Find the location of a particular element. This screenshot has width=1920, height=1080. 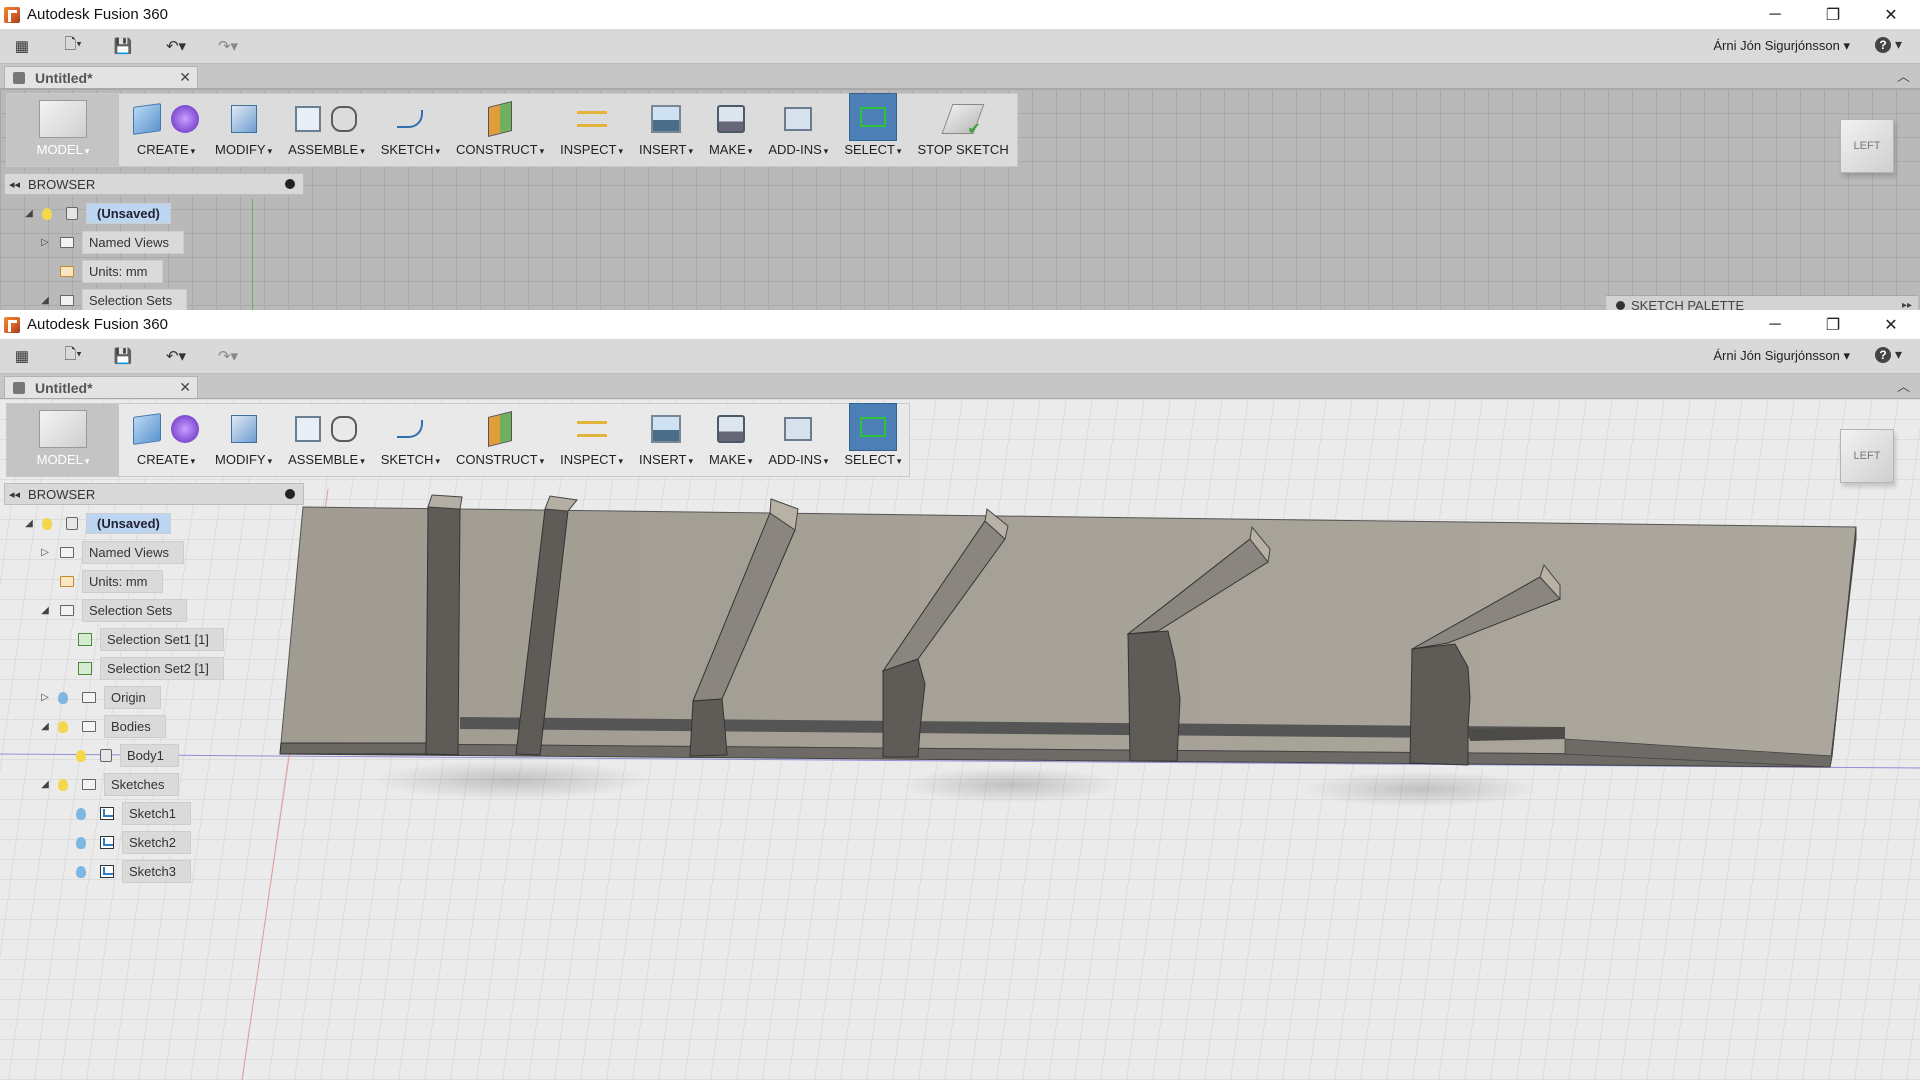

sketch-icon is located at coordinates (107, 842).